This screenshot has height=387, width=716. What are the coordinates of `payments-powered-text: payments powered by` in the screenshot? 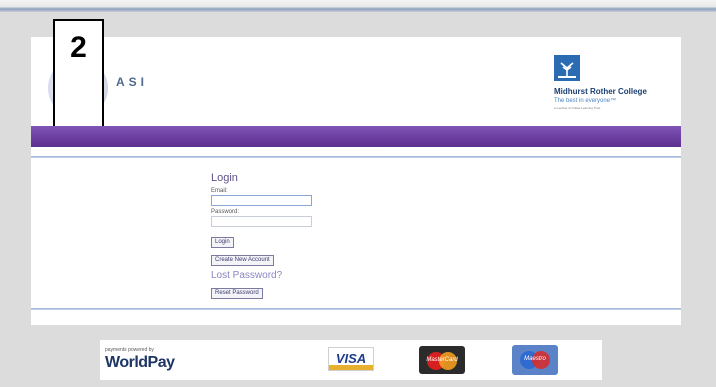 It's located at (129, 350).